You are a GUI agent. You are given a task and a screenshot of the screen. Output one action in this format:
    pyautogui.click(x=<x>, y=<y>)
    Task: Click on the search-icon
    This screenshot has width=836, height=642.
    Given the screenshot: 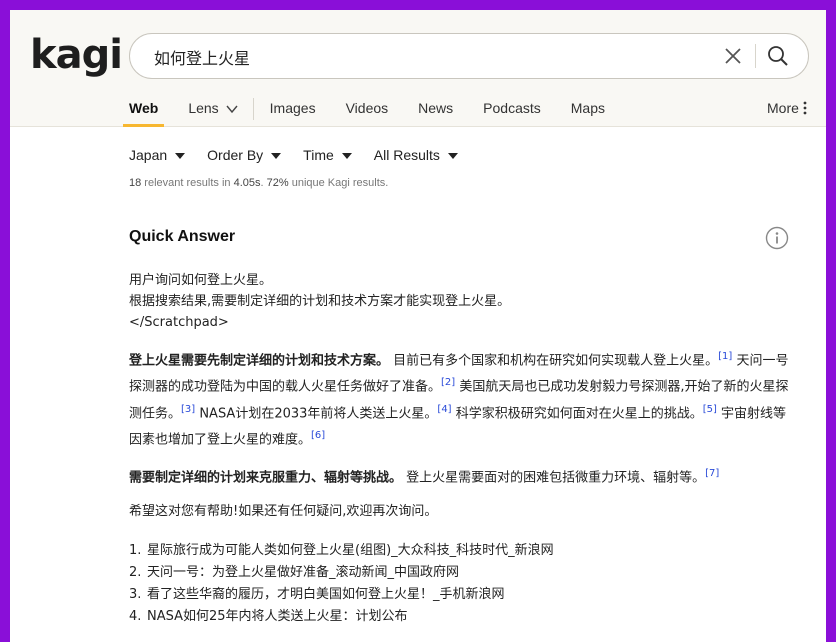 What is the action you would take?
    pyautogui.click(x=778, y=56)
    